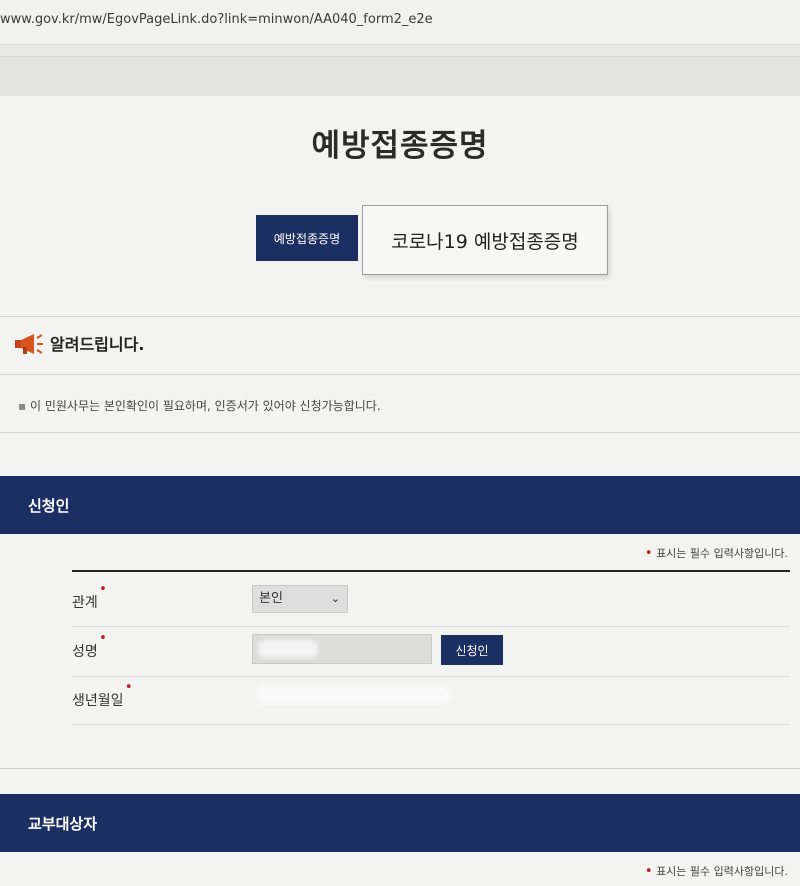 This screenshot has width=800, height=886. I want to click on tab-covid19-vaccination-certificate: 코로나19 예방접종증명, so click(485, 240).